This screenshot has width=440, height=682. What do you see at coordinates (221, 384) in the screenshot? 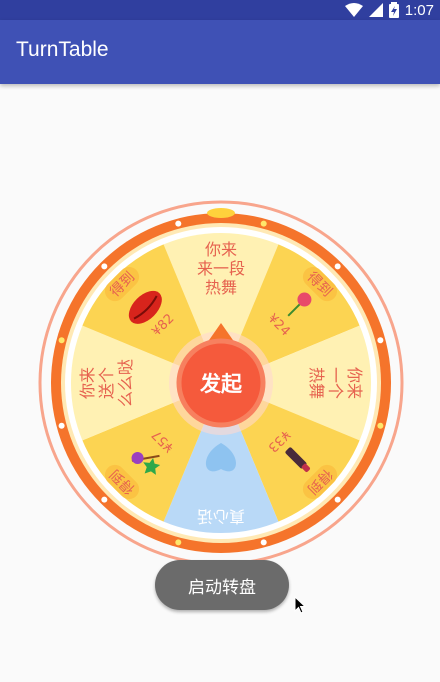
I see `center-label: 发起` at bounding box center [221, 384].